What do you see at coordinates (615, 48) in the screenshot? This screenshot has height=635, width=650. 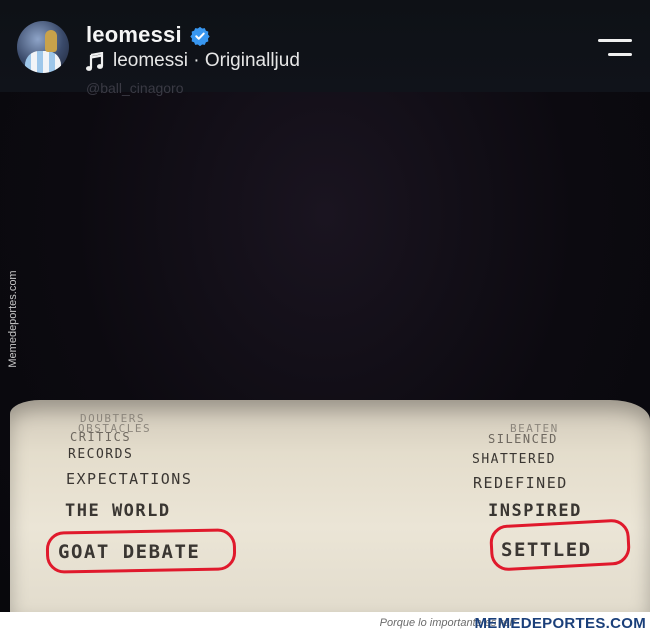 I see `menu-icon` at bounding box center [615, 48].